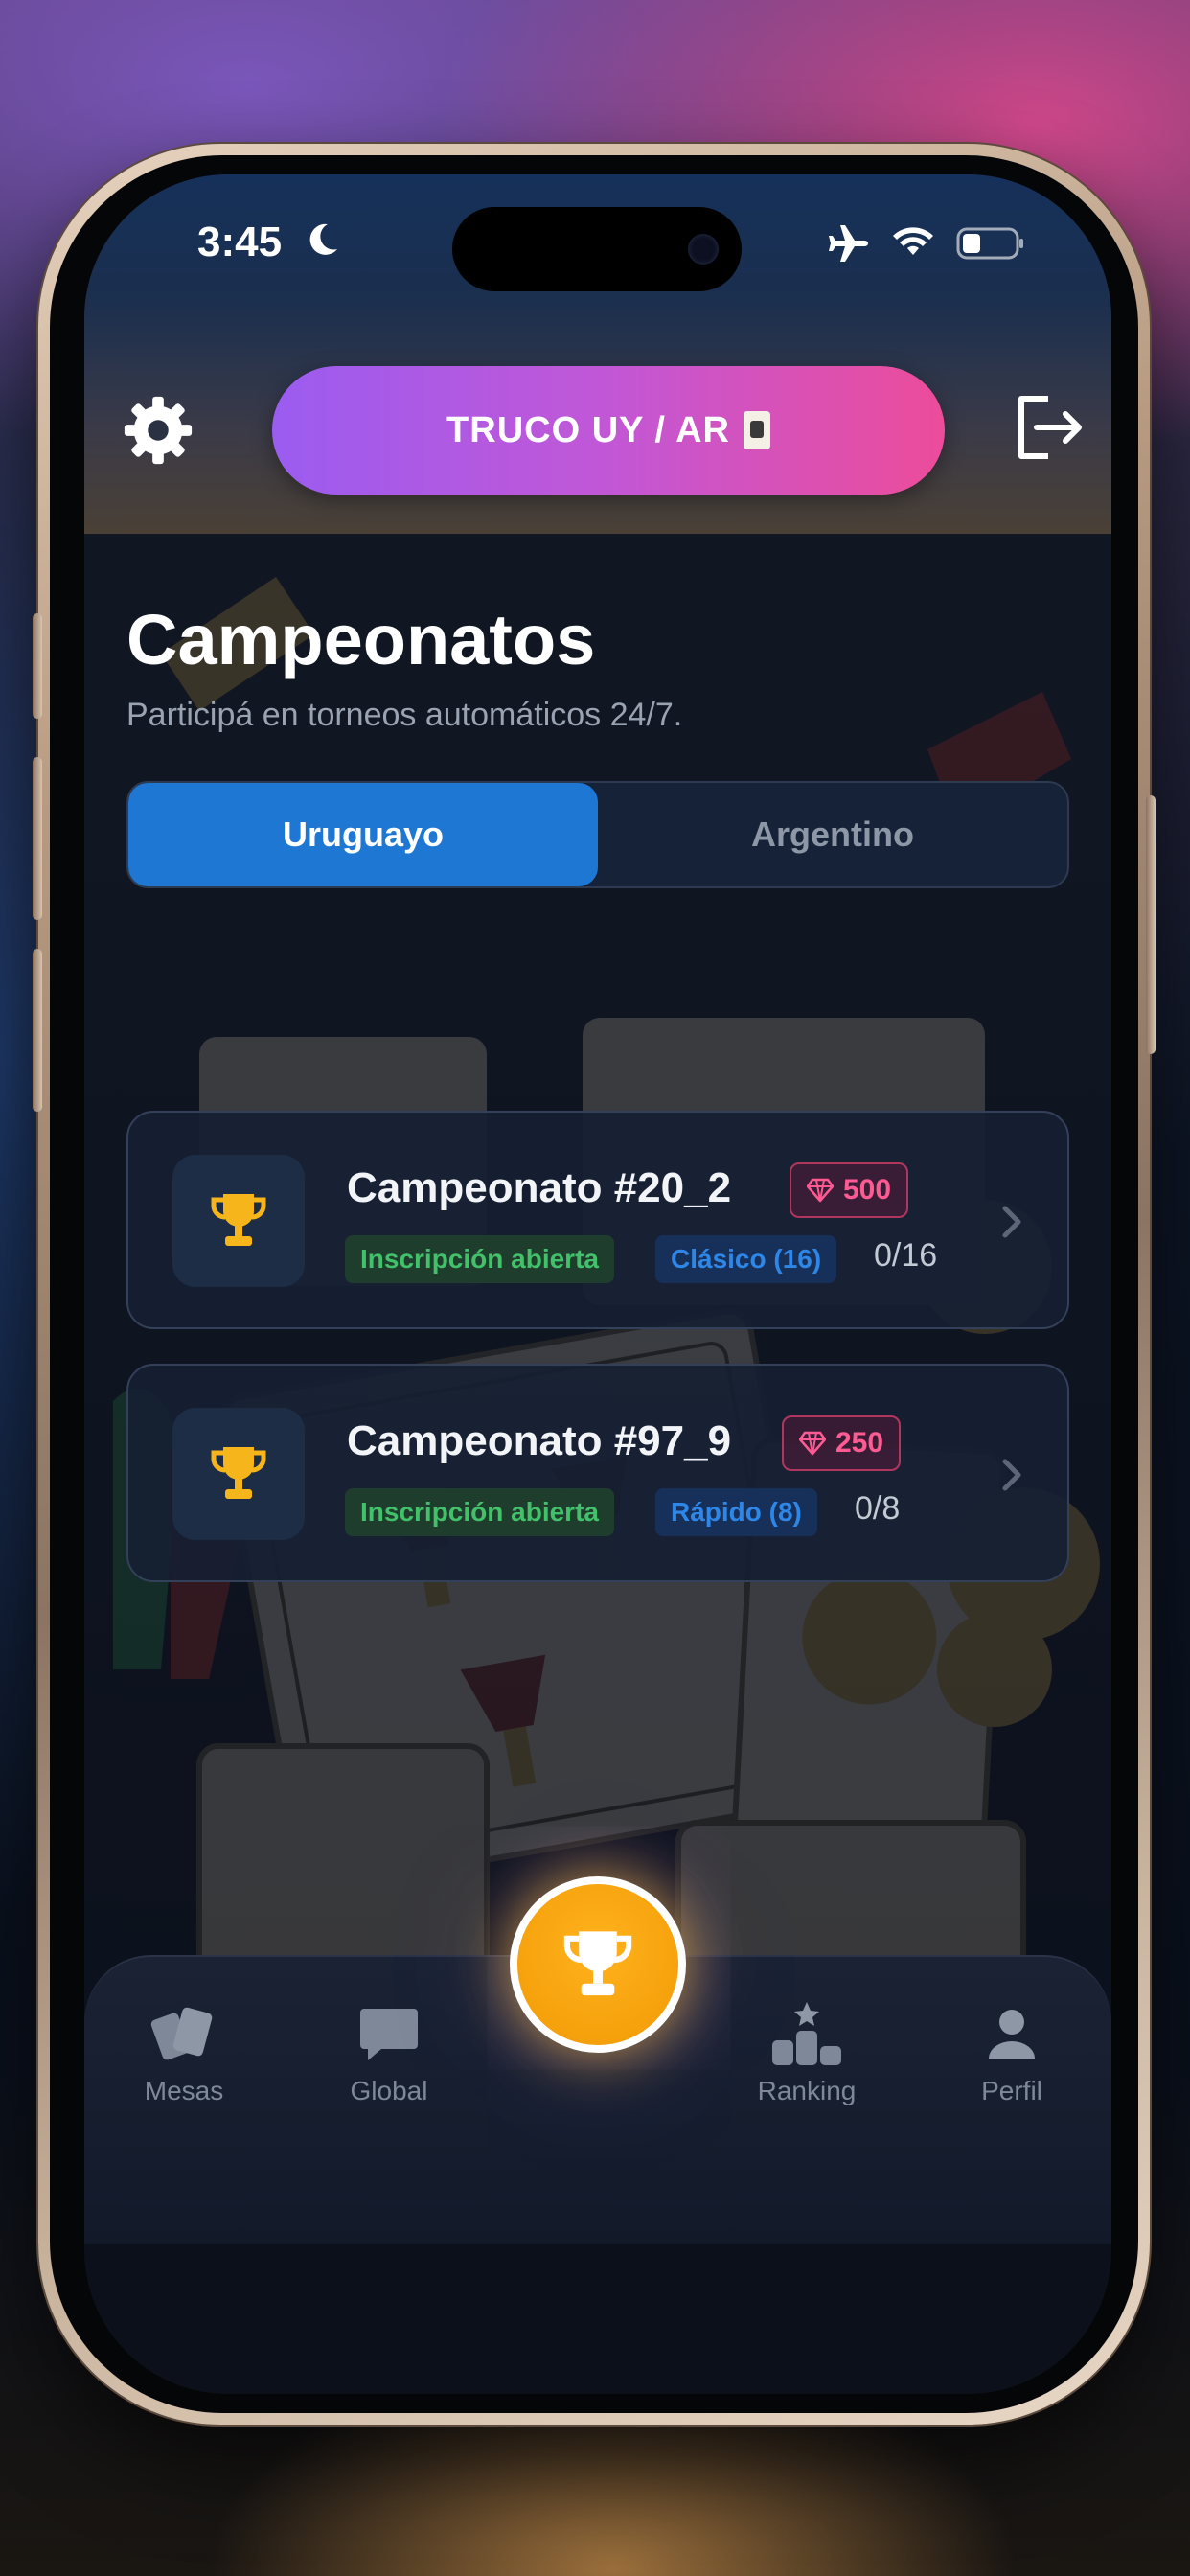 The height and width of the screenshot is (2576, 1190). What do you see at coordinates (182, 2034) in the screenshot?
I see `cards-icon` at bounding box center [182, 2034].